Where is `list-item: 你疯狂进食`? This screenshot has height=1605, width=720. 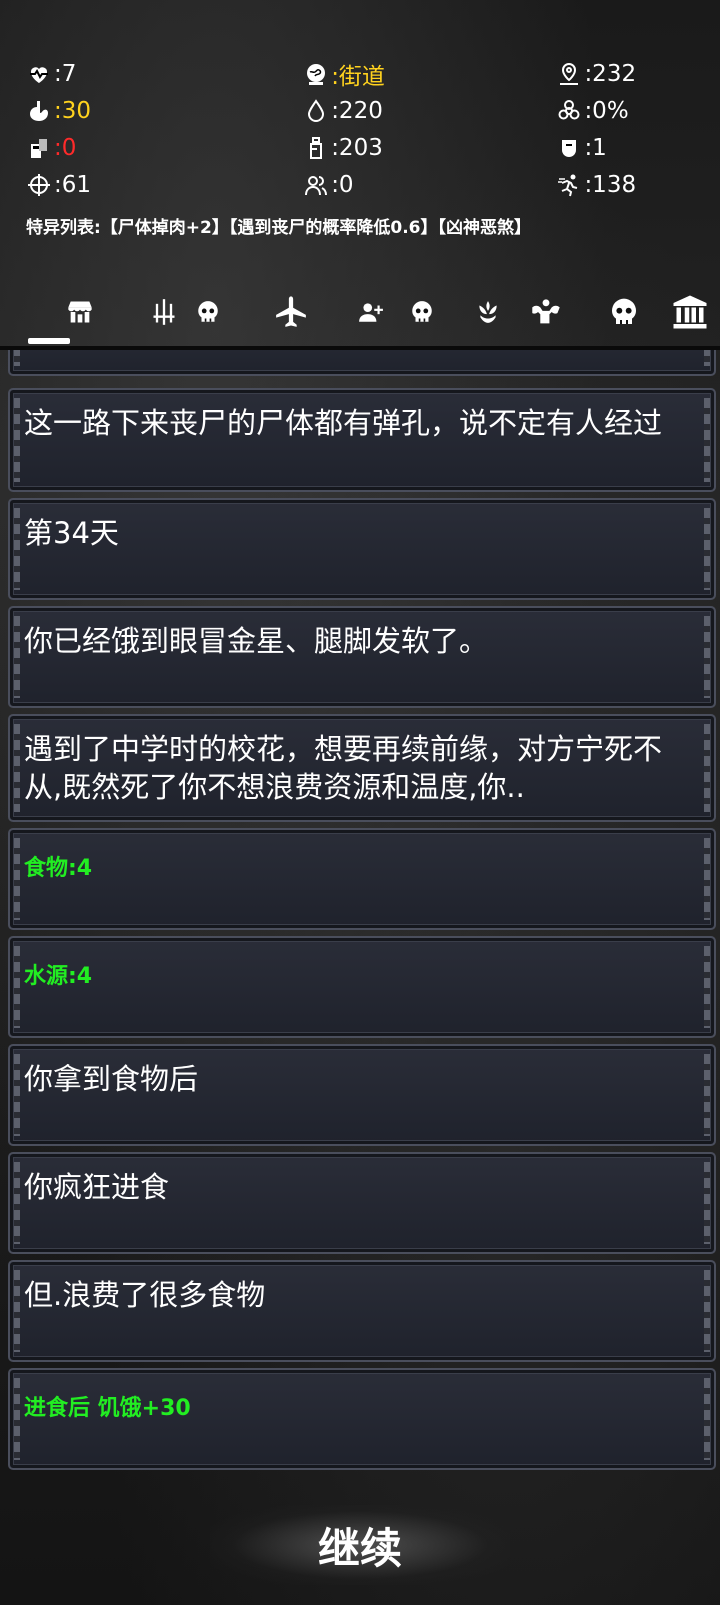
list-item: 你疯狂进食 is located at coordinates (362, 1203).